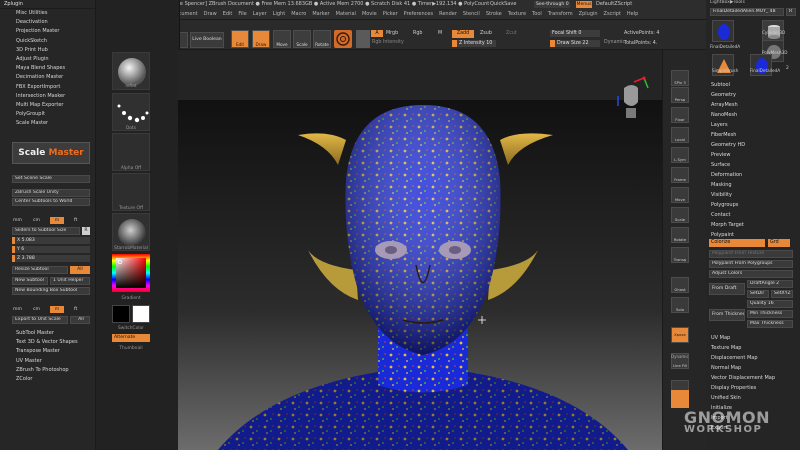 The image size is (800, 450). Describe the element at coordinates (632, 14) in the screenshot. I see `menu-help: Help` at that location.